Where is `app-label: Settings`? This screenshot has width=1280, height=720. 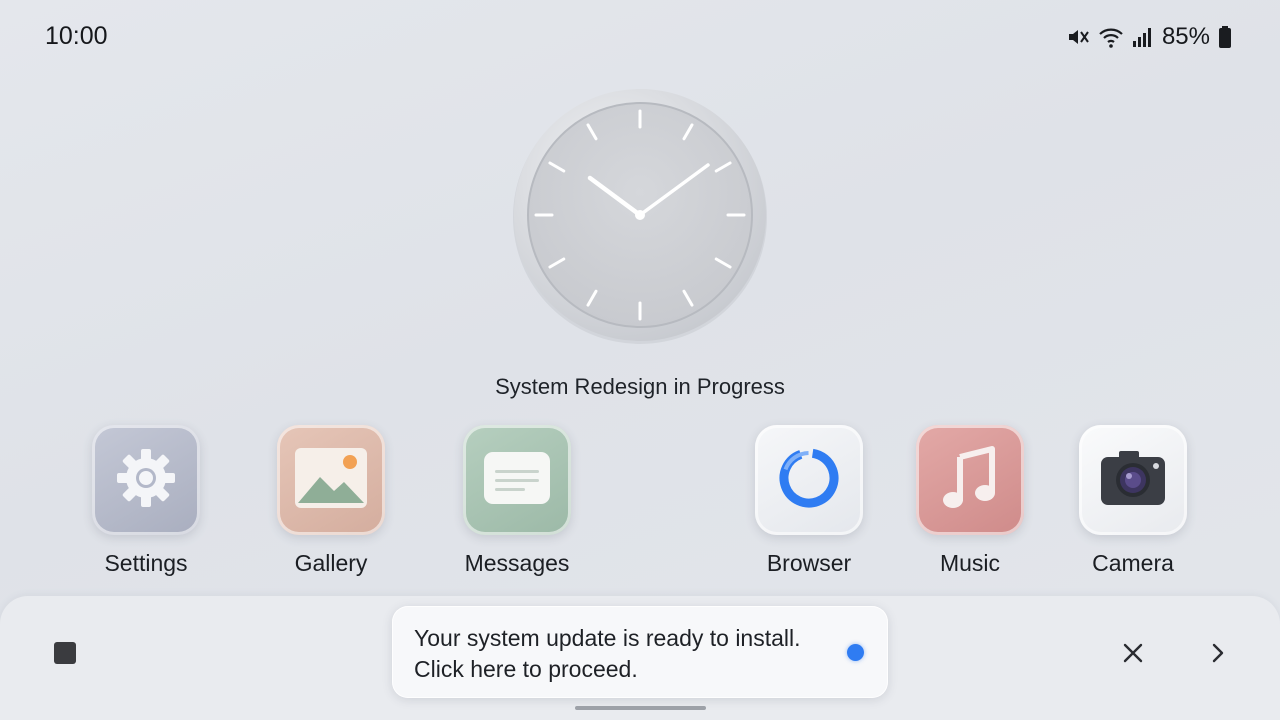
app-label: Settings is located at coordinates (146, 563).